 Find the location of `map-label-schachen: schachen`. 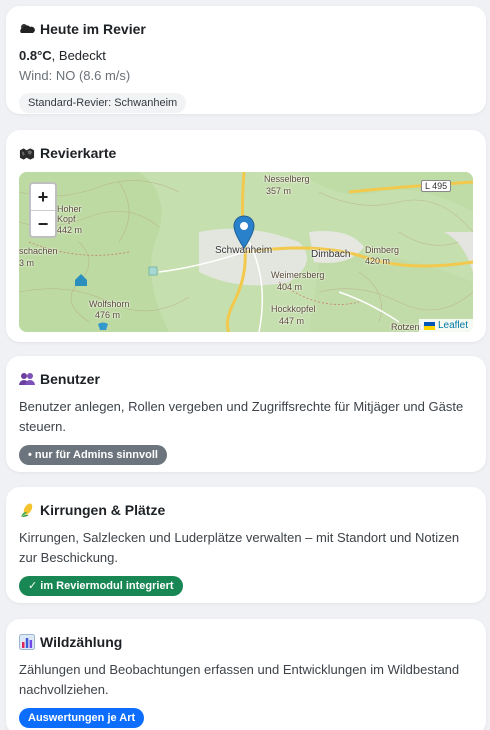

map-label-schachen: schachen is located at coordinates (38, 251).